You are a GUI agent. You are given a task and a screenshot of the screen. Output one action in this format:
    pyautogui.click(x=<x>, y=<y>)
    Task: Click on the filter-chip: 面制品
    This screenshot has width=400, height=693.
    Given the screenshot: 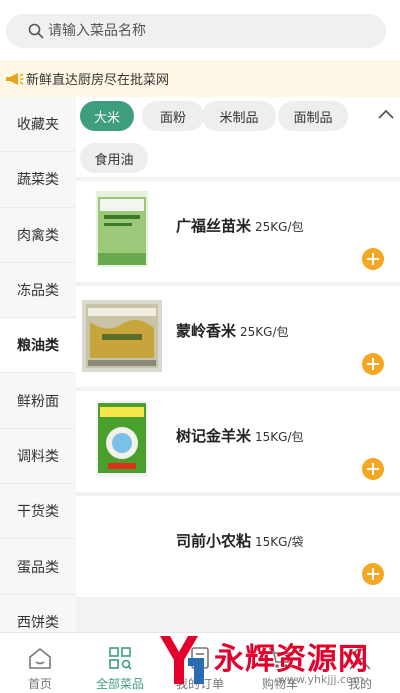 What is the action you would take?
    pyautogui.click(x=313, y=116)
    